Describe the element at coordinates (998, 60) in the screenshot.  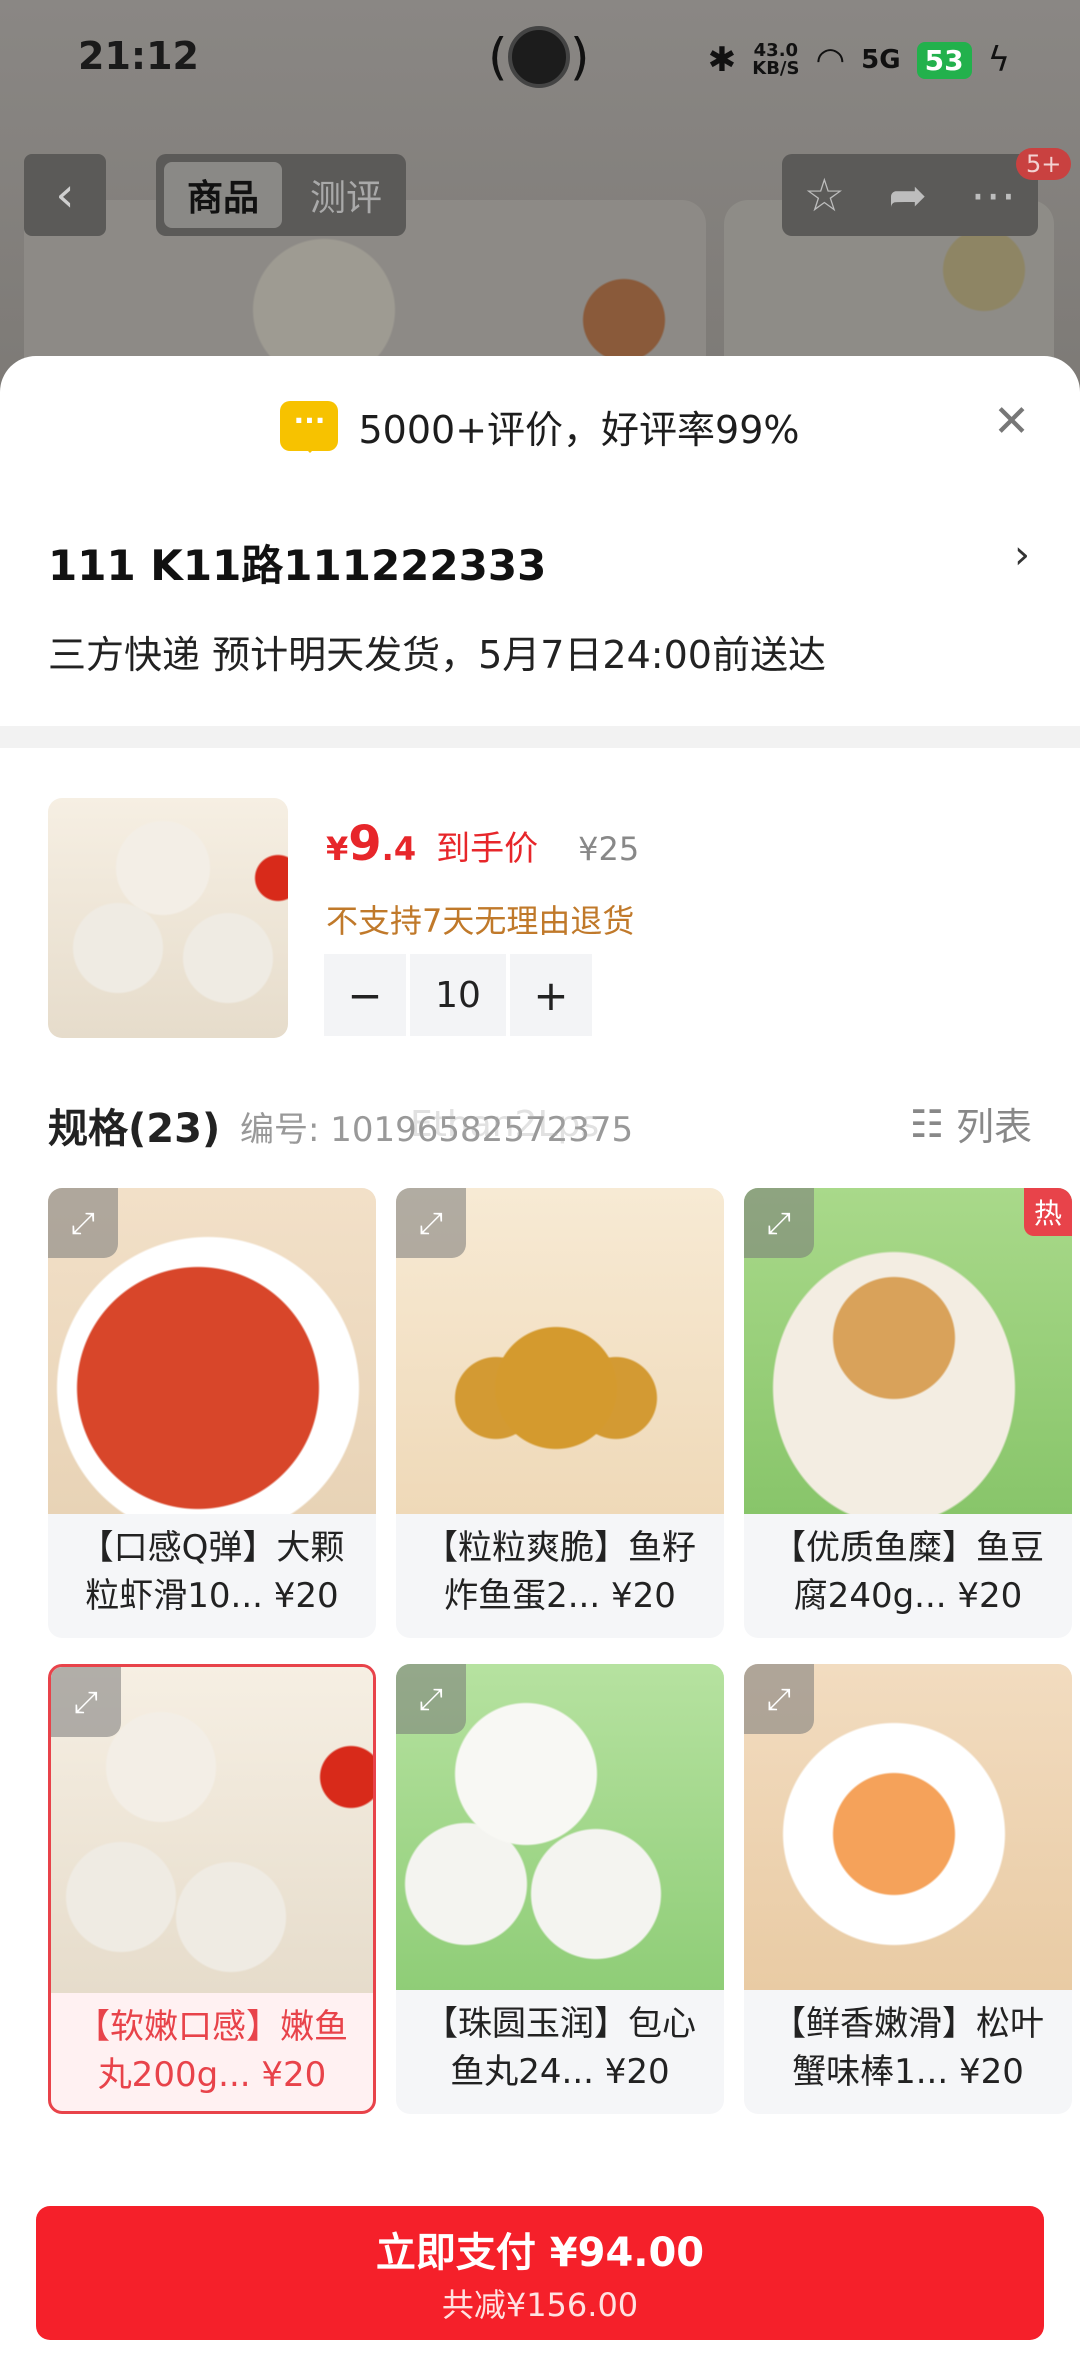
I see `charging-icon: ϟ` at that location.